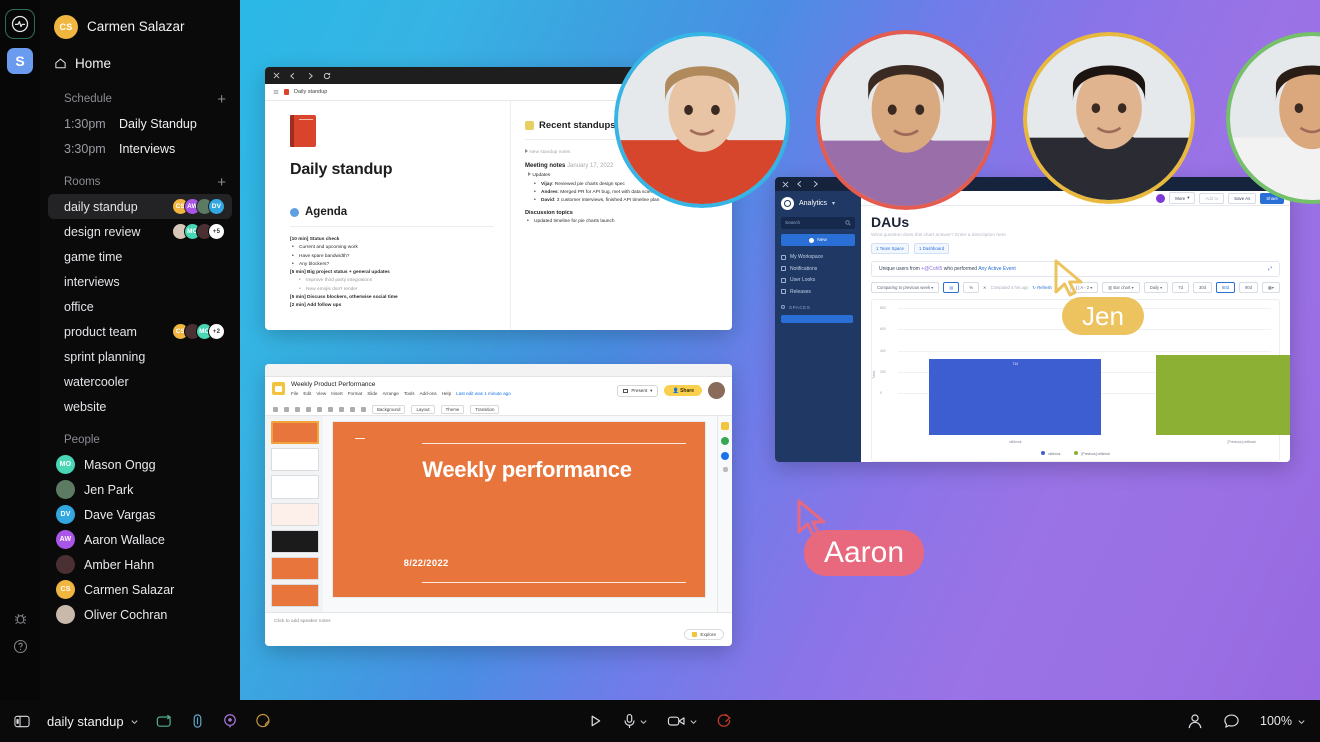 This screenshot has width=1320, height=742. Describe the element at coordinates (818, 257) in the screenshot. I see `nav-item-my-workspace: My Workspace` at that location.